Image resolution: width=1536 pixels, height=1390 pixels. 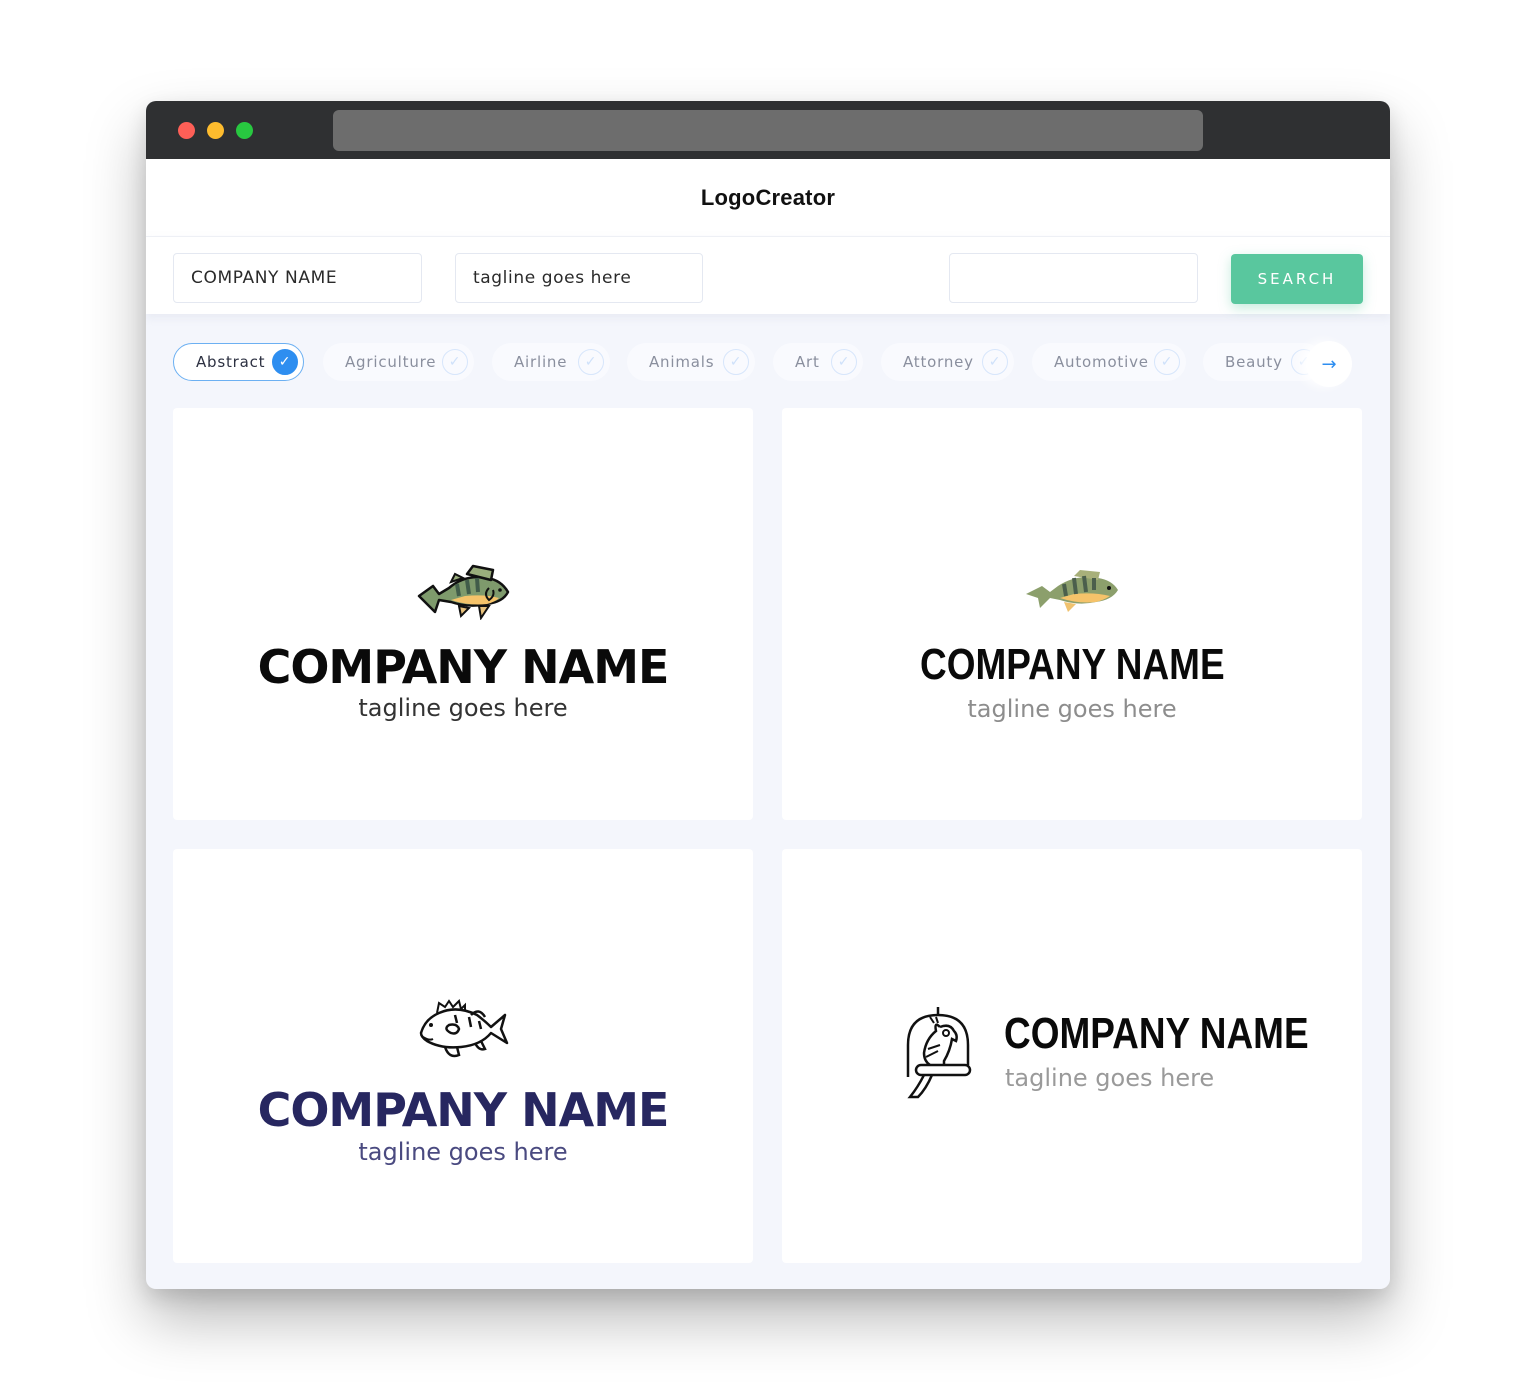 I want to click on search-bar: SEARCH, so click(x=768, y=275).